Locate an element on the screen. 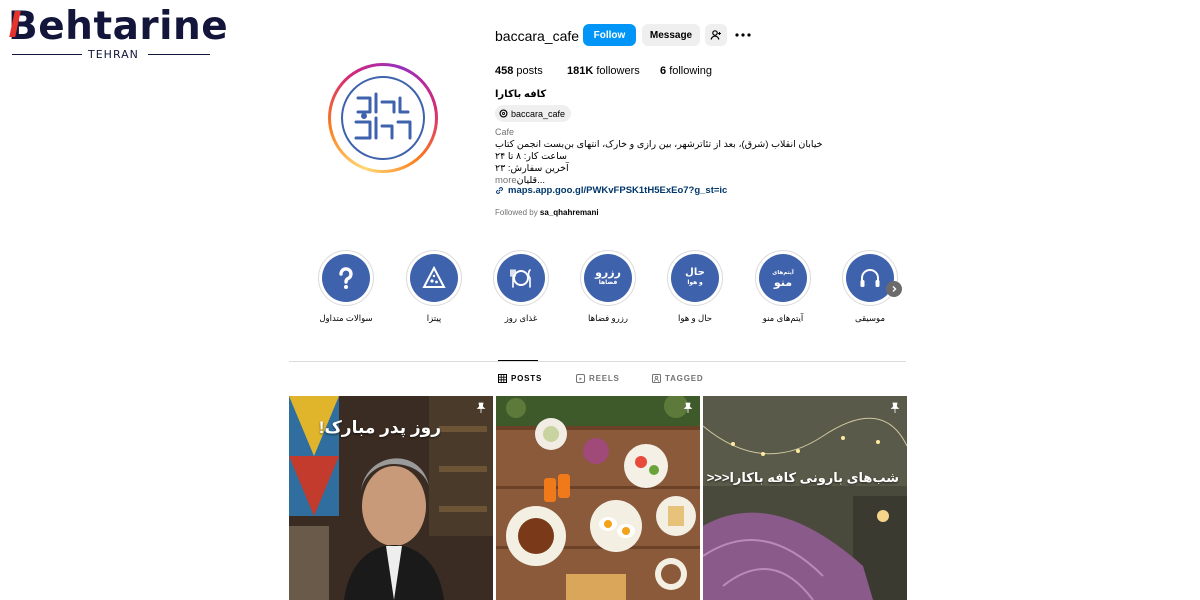  watermark-wordmark: Behtarine is located at coordinates (118, 27).